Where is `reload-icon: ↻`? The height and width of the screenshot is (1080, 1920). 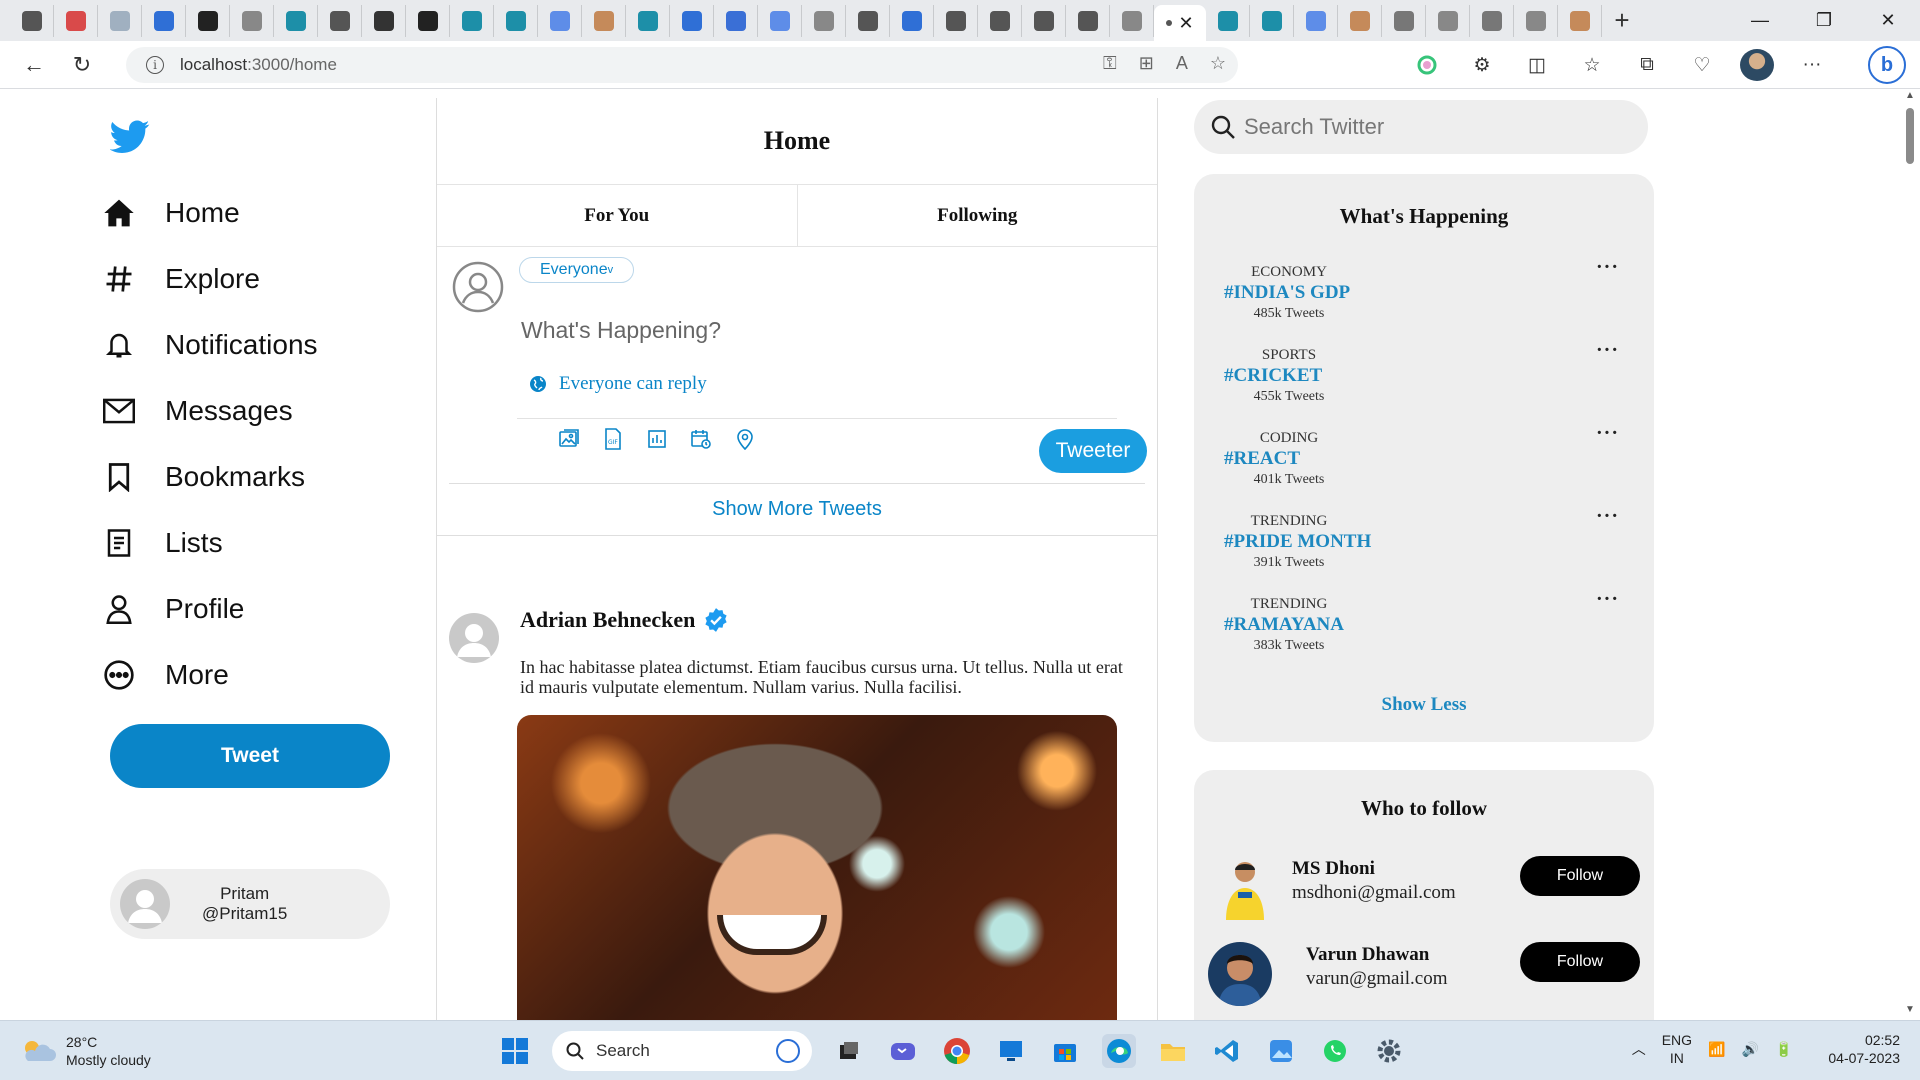 reload-icon: ↻ is located at coordinates (82, 65).